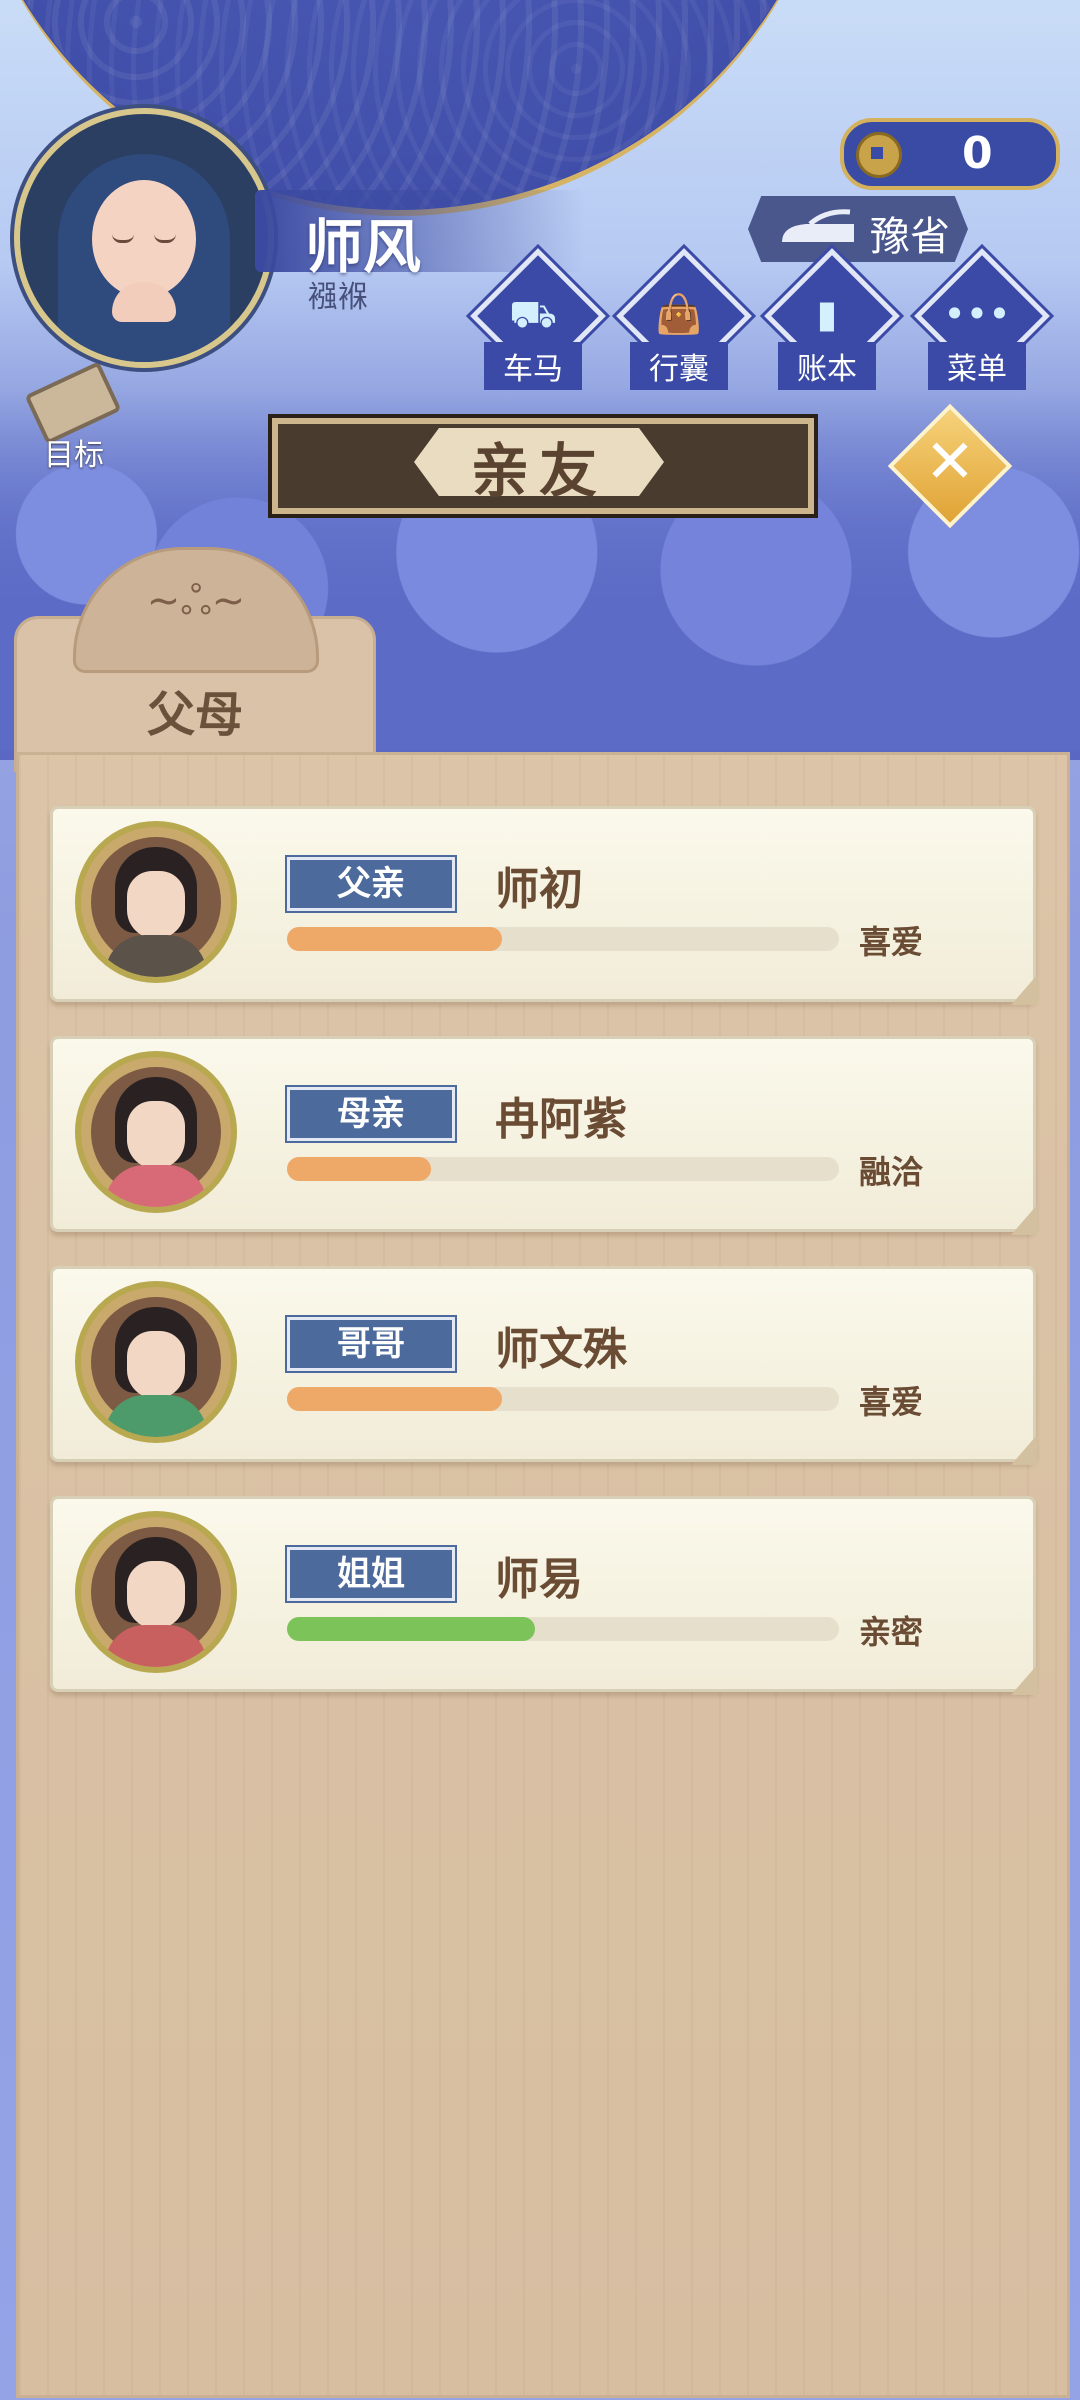  I want to click on relative-card: 父亲 师初 喜爱, so click(543, 904).